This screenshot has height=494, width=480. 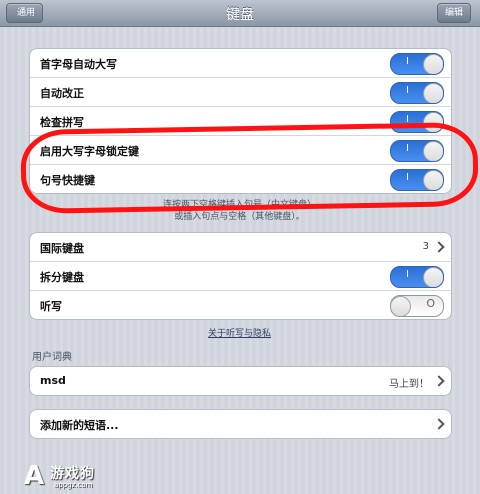 I want to click on row-label: 句号快捷键, so click(x=67, y=180).